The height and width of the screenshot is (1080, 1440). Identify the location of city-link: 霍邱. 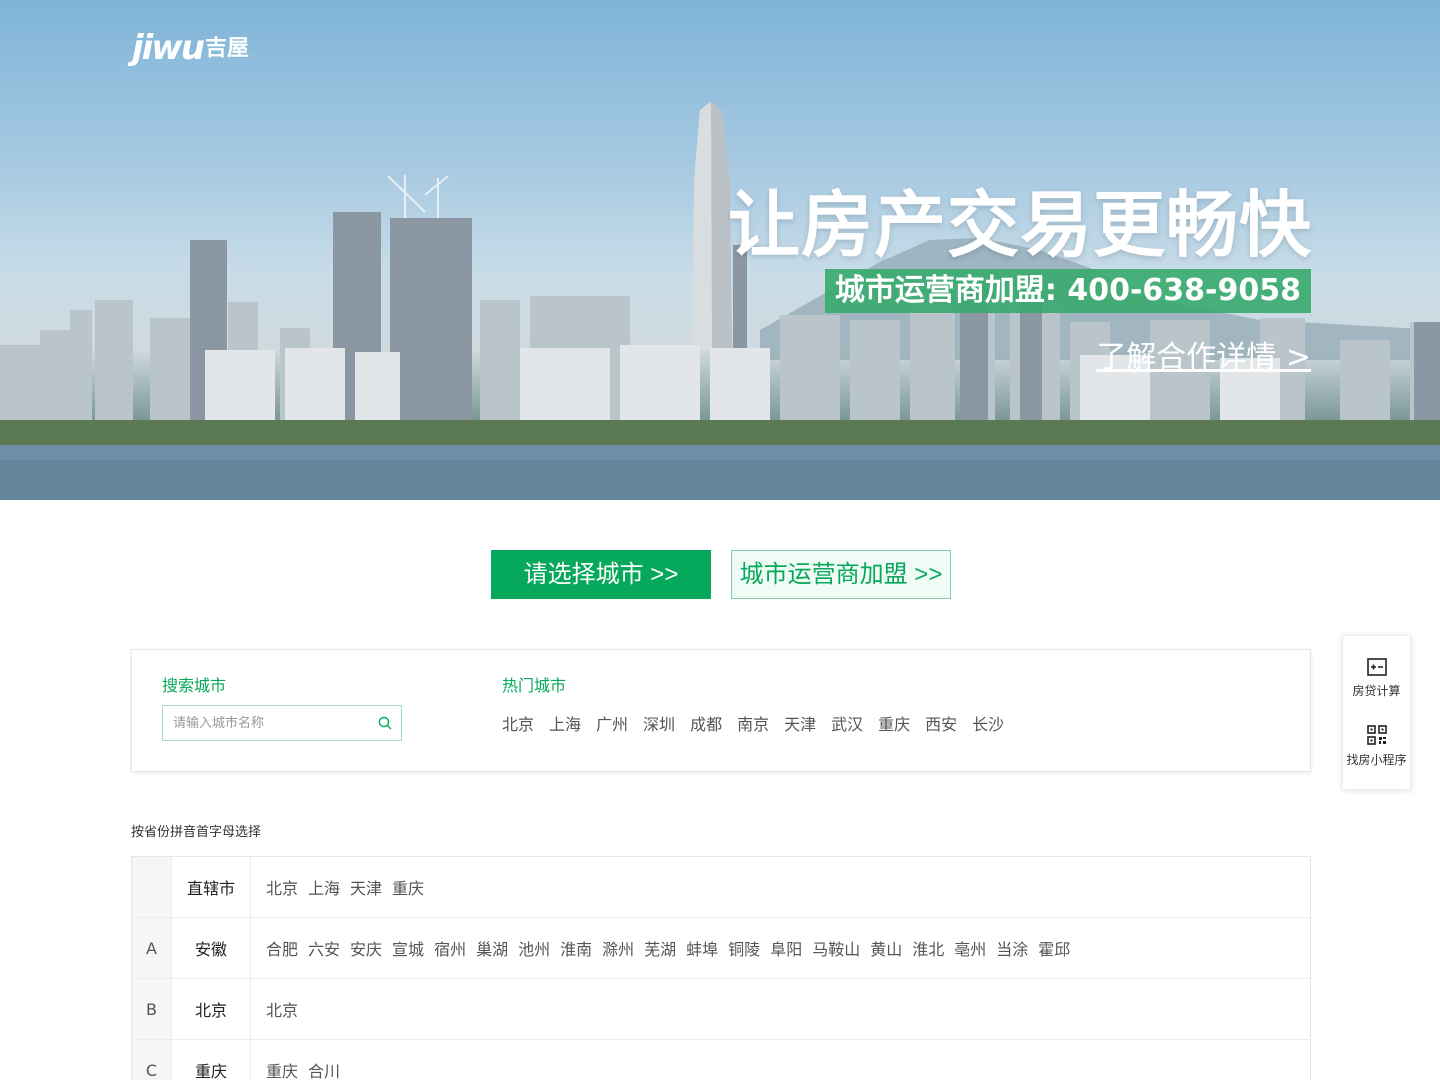
(1054, 948).